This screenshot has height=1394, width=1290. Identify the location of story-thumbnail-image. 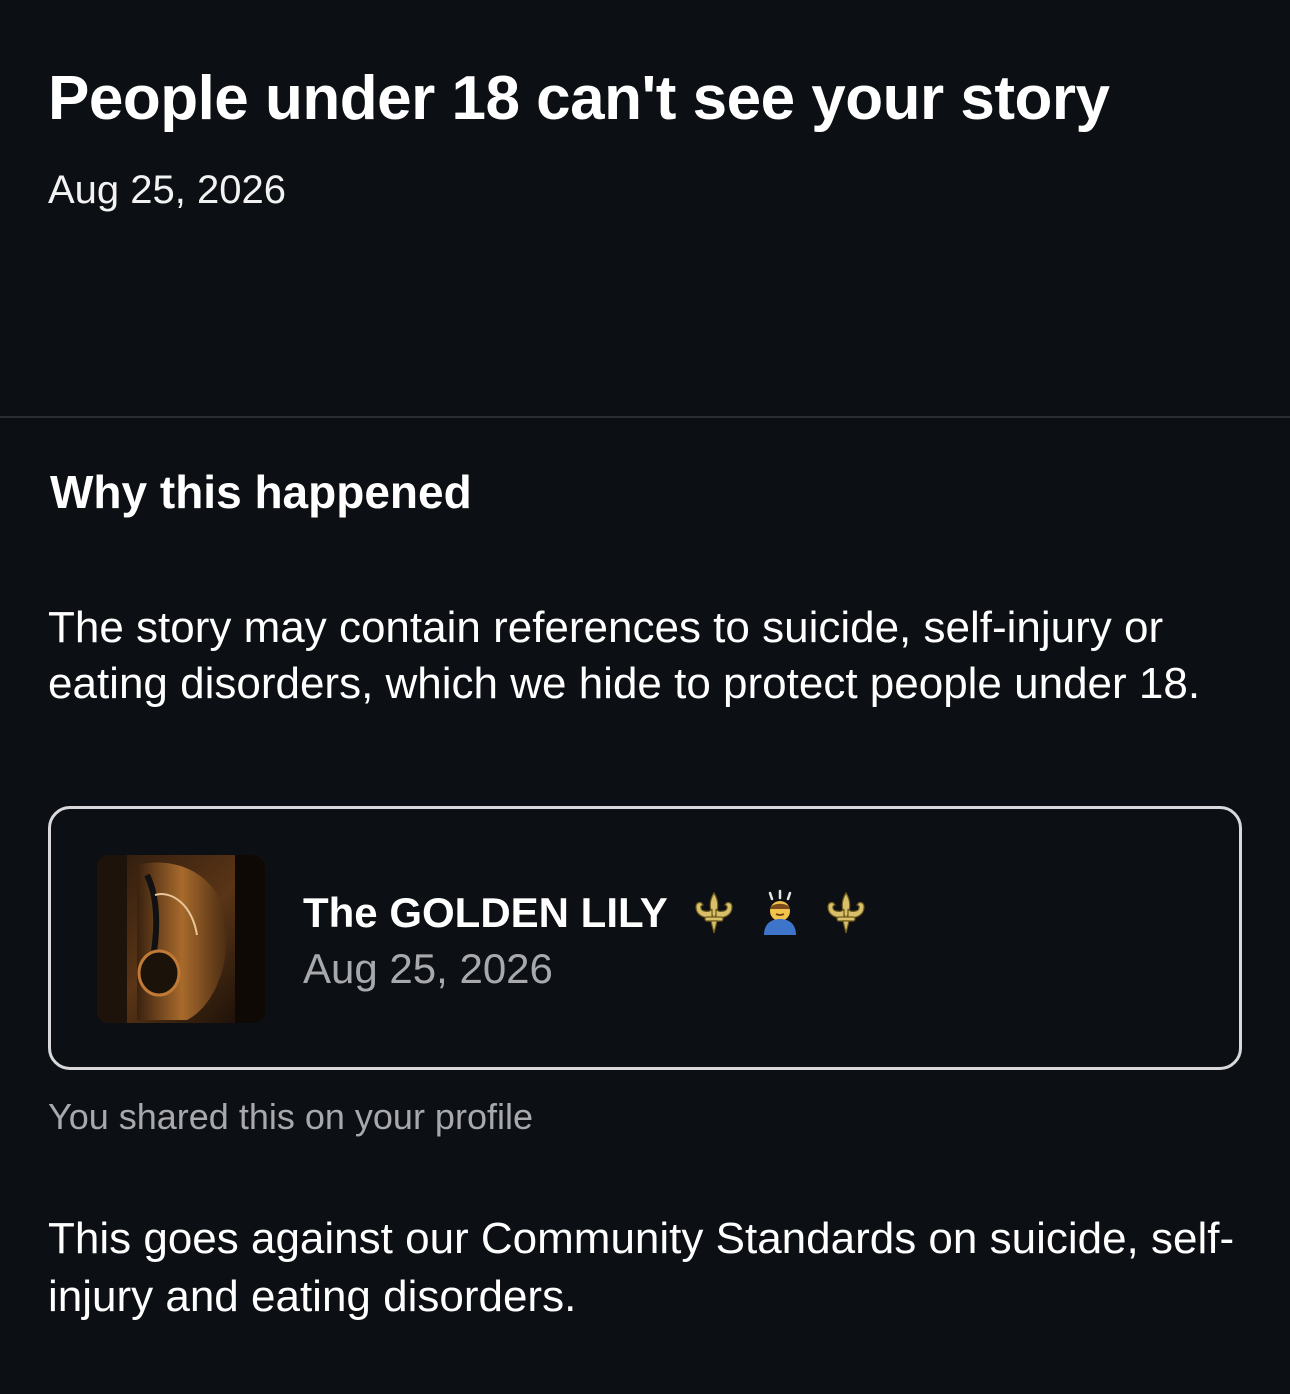
(181, 939).